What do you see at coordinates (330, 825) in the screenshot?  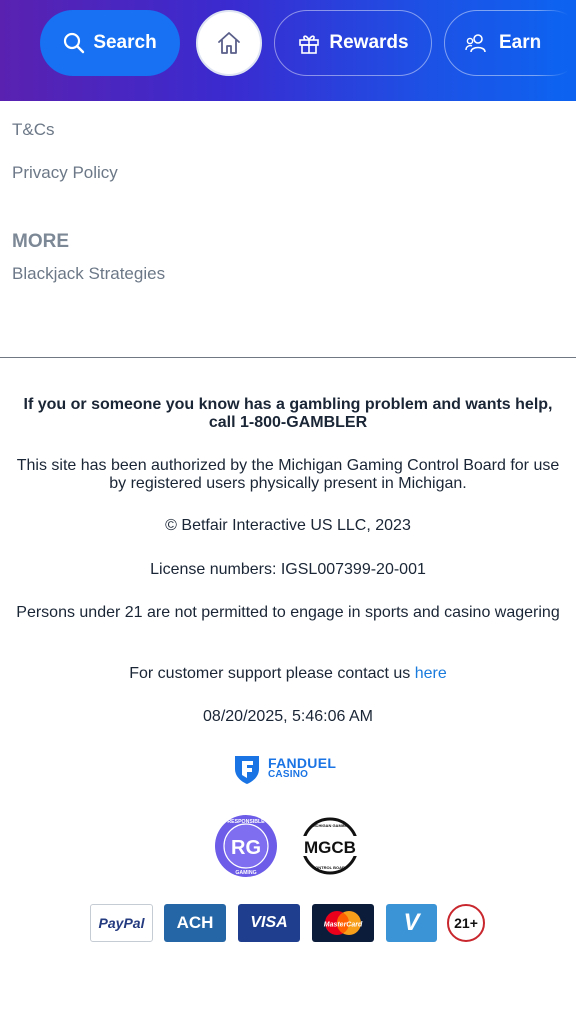 I see `mgcb-badge-top-text: MICHIGAN GAMING` at bounding box center [330, 825].